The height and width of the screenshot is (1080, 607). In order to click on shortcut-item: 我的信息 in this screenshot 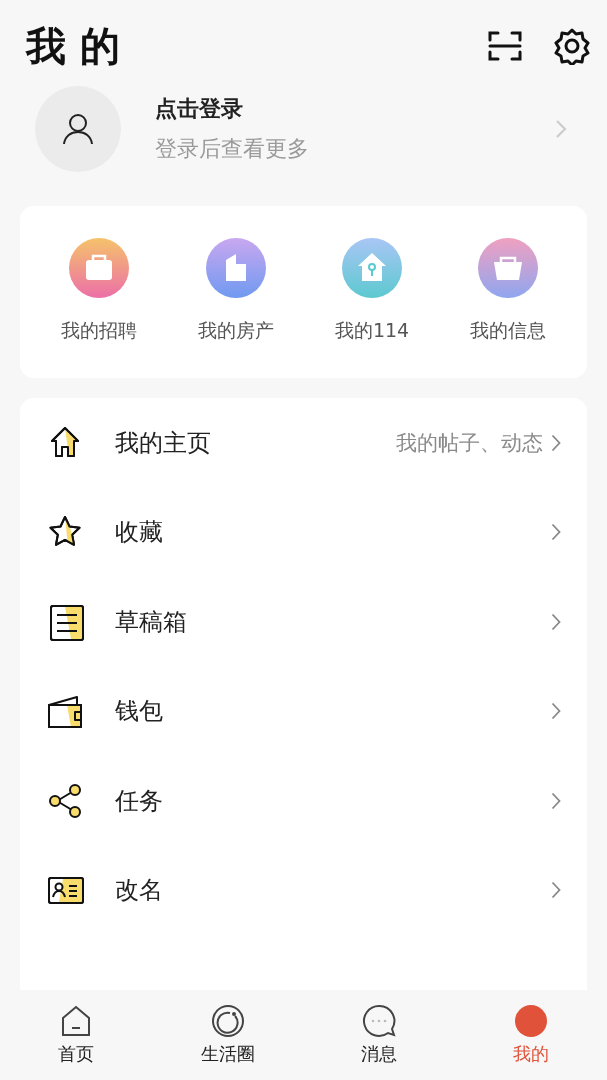, I will do `click(508, 291)`.